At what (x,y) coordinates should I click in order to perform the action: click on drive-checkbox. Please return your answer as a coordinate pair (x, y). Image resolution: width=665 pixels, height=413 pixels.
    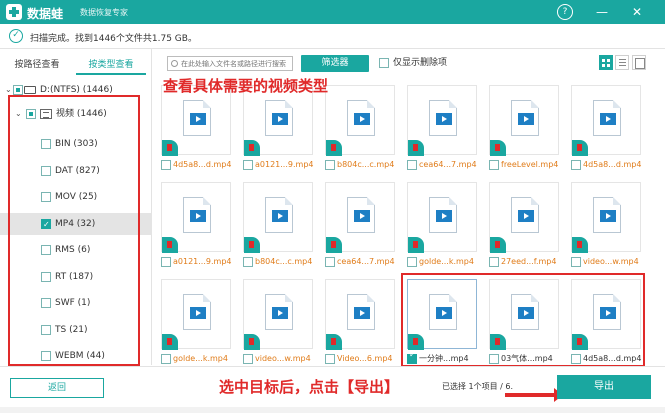
    Looking at the image, I should click on (18, 90).